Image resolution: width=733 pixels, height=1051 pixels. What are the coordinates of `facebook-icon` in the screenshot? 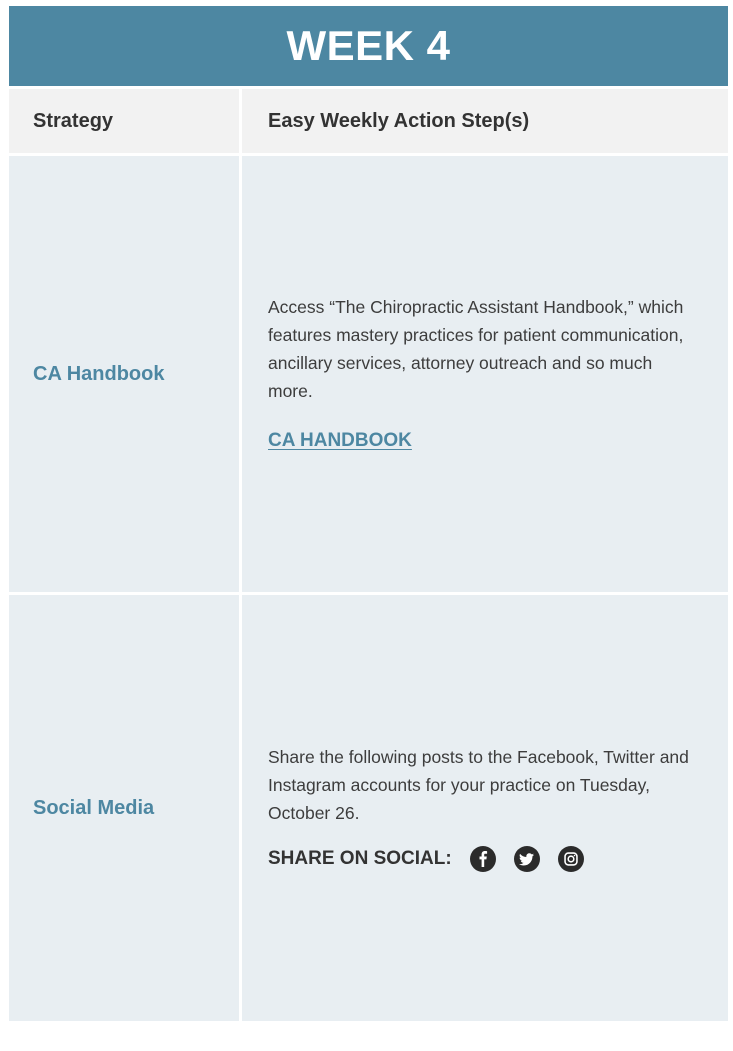 It's located at (482, 859).